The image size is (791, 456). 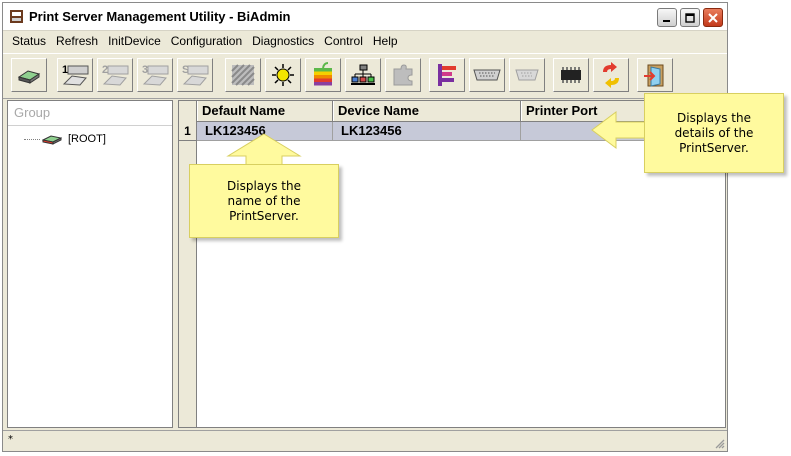 I want to click on row-number: 1, so click(x=187, y=131).